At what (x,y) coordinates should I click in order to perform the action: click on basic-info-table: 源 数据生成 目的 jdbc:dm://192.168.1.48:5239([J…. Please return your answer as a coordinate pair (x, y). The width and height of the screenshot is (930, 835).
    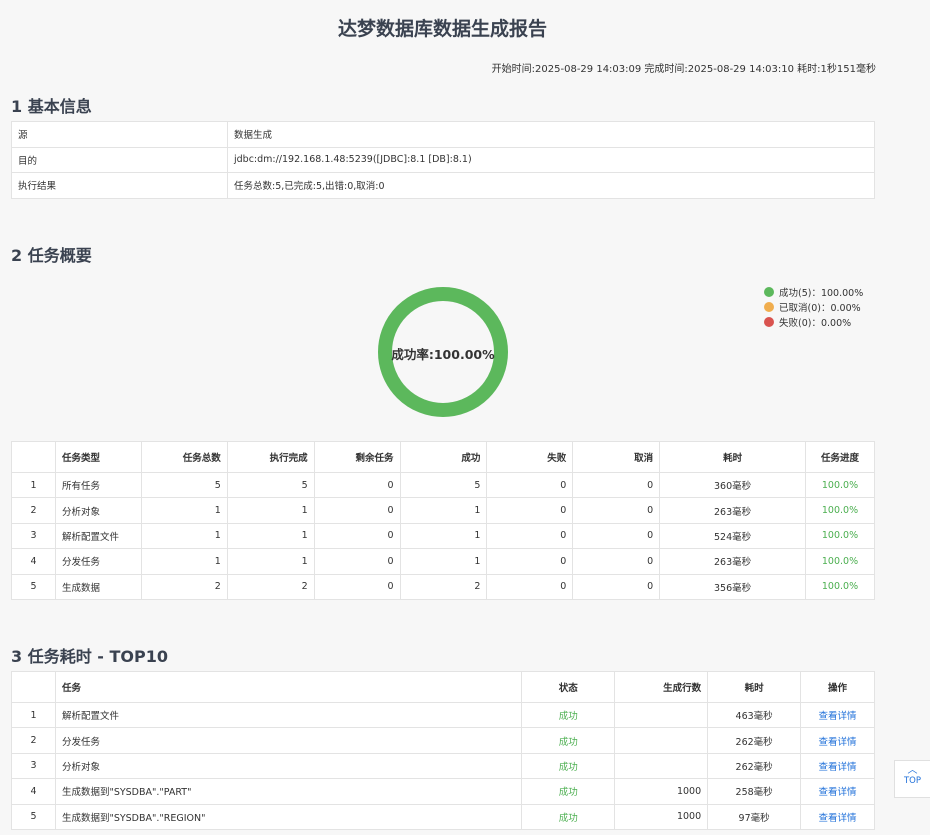
    Looking at the image, I should click on (443, 160).